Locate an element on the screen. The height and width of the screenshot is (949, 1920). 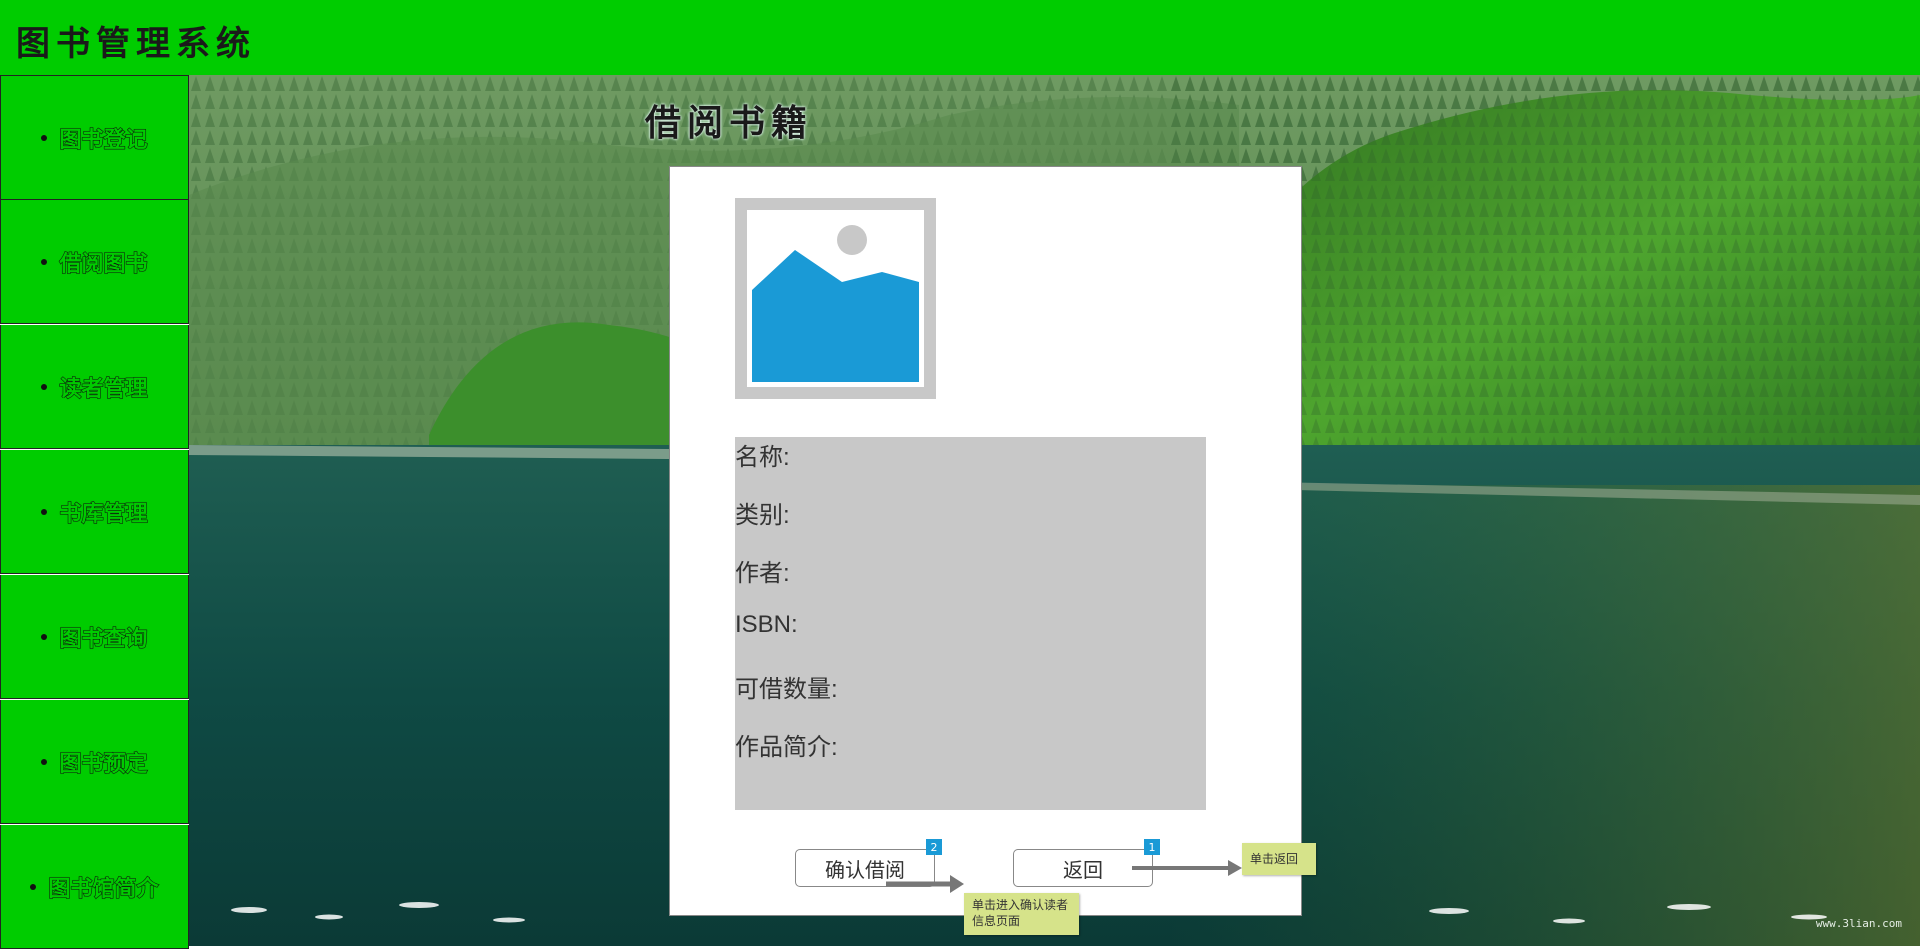
sidebar-item-library-intro: 图书馆简介 is located at coordinates (94, 887).